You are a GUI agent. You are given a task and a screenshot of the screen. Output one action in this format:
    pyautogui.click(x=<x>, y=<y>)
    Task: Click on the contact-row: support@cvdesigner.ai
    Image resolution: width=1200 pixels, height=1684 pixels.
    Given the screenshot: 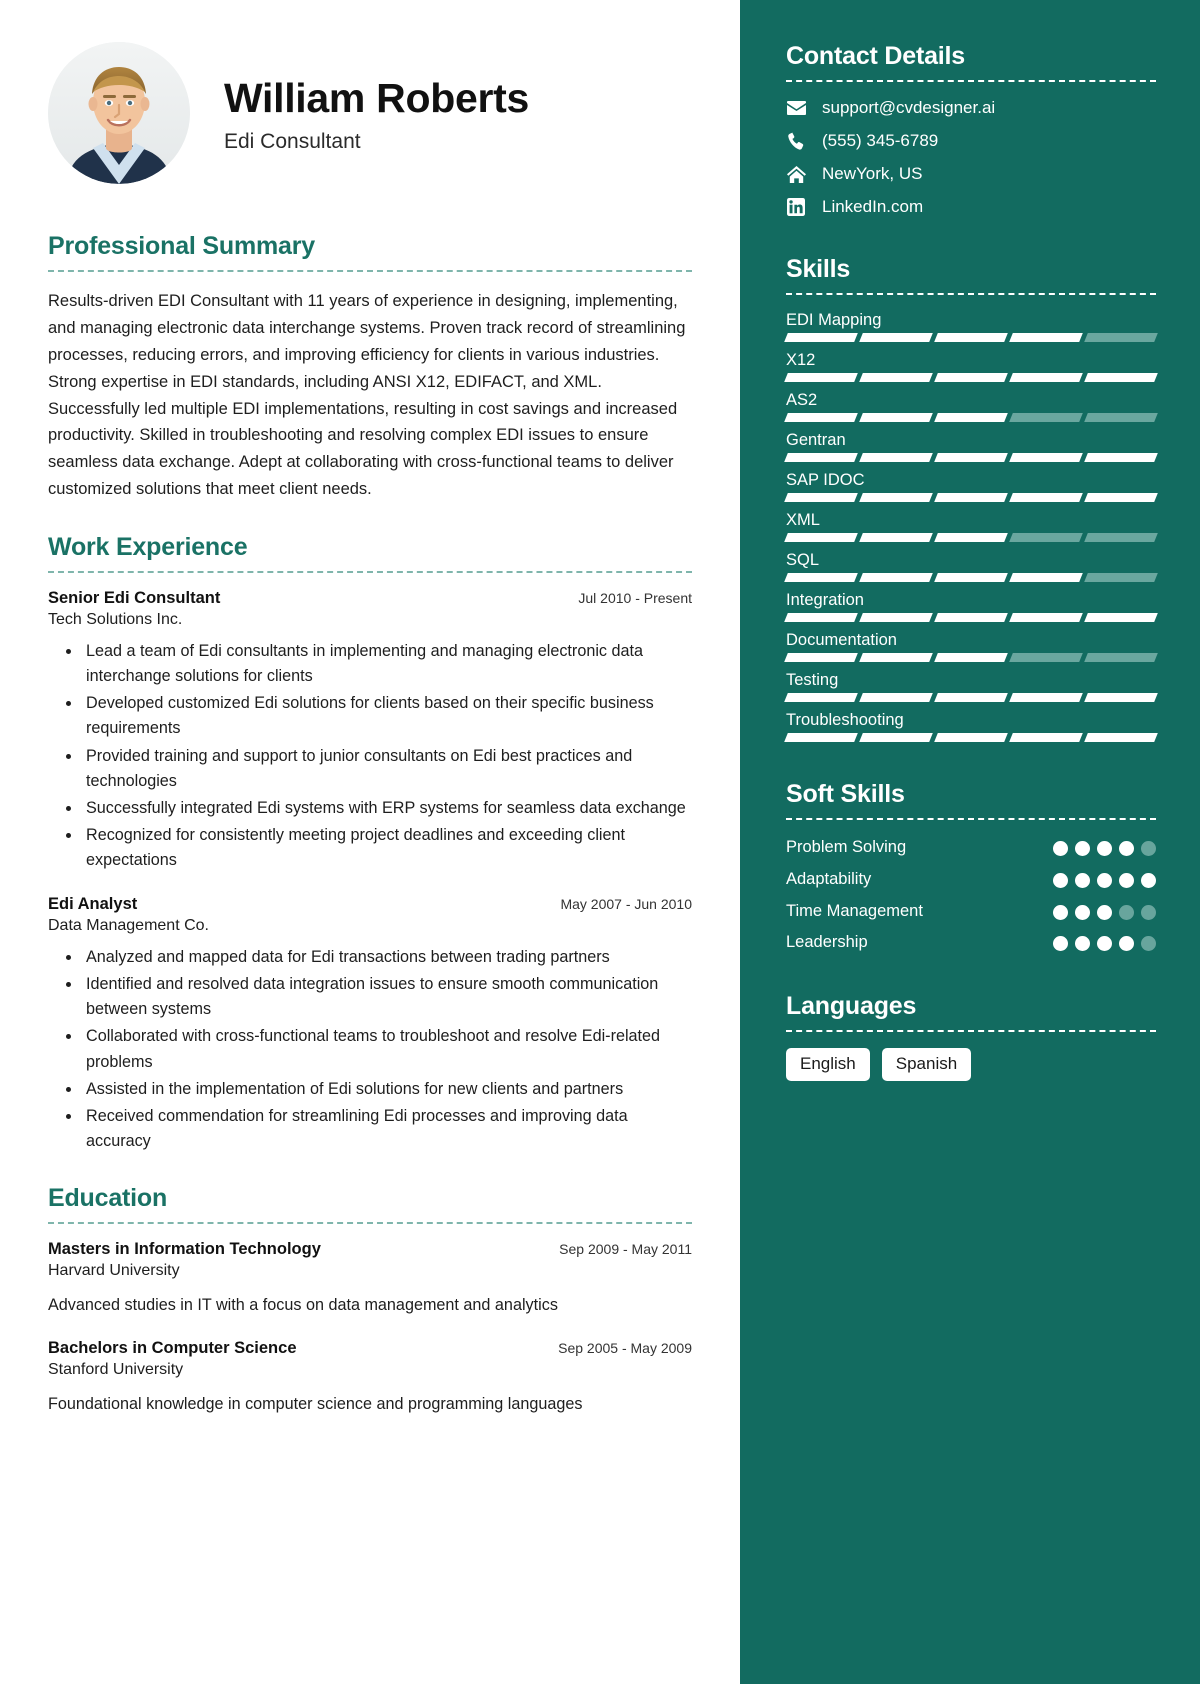 What is the action you would take?
    pyautogui.click(x=971, y=108)
    